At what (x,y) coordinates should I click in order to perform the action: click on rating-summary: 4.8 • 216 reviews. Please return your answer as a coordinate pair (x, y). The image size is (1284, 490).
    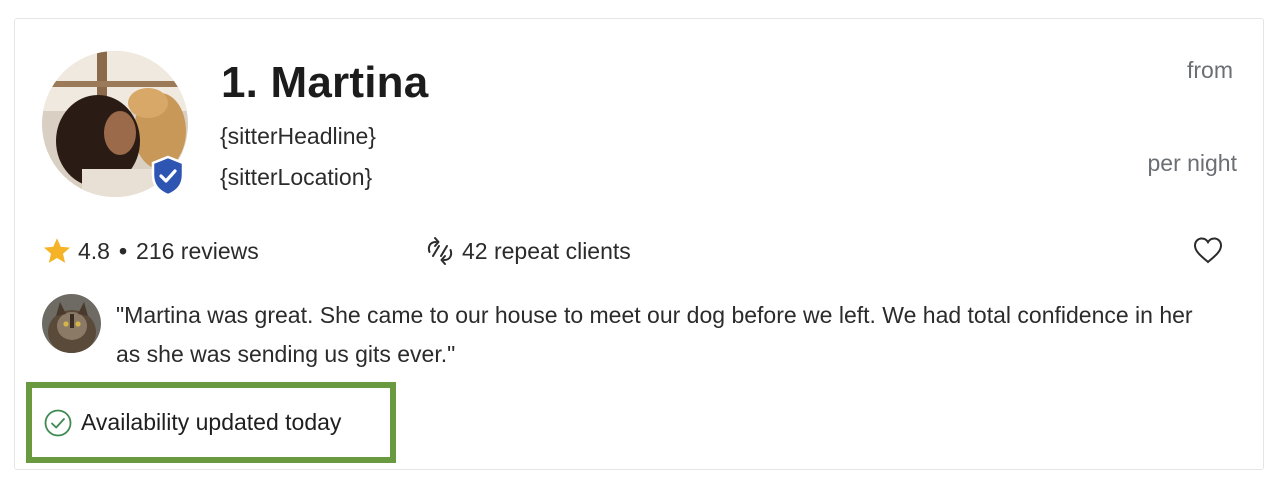
    Looking at the image, I should click on (150, 251).